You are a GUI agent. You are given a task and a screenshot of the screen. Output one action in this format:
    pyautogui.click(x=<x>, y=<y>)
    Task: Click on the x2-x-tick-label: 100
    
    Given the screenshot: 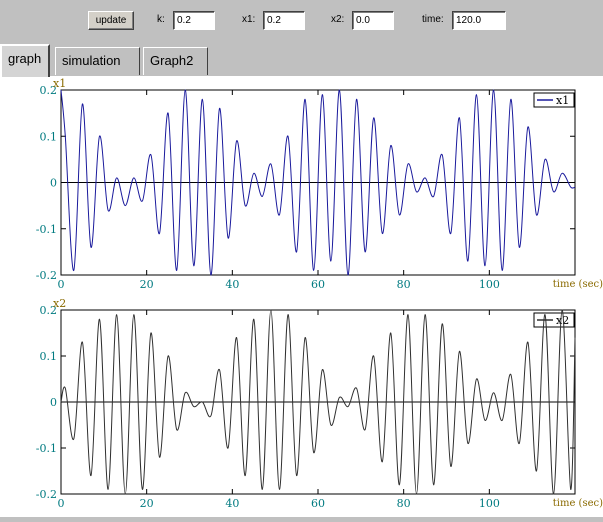 What is the action you would take?
    pyautogui.click(x=489, y=503)
    